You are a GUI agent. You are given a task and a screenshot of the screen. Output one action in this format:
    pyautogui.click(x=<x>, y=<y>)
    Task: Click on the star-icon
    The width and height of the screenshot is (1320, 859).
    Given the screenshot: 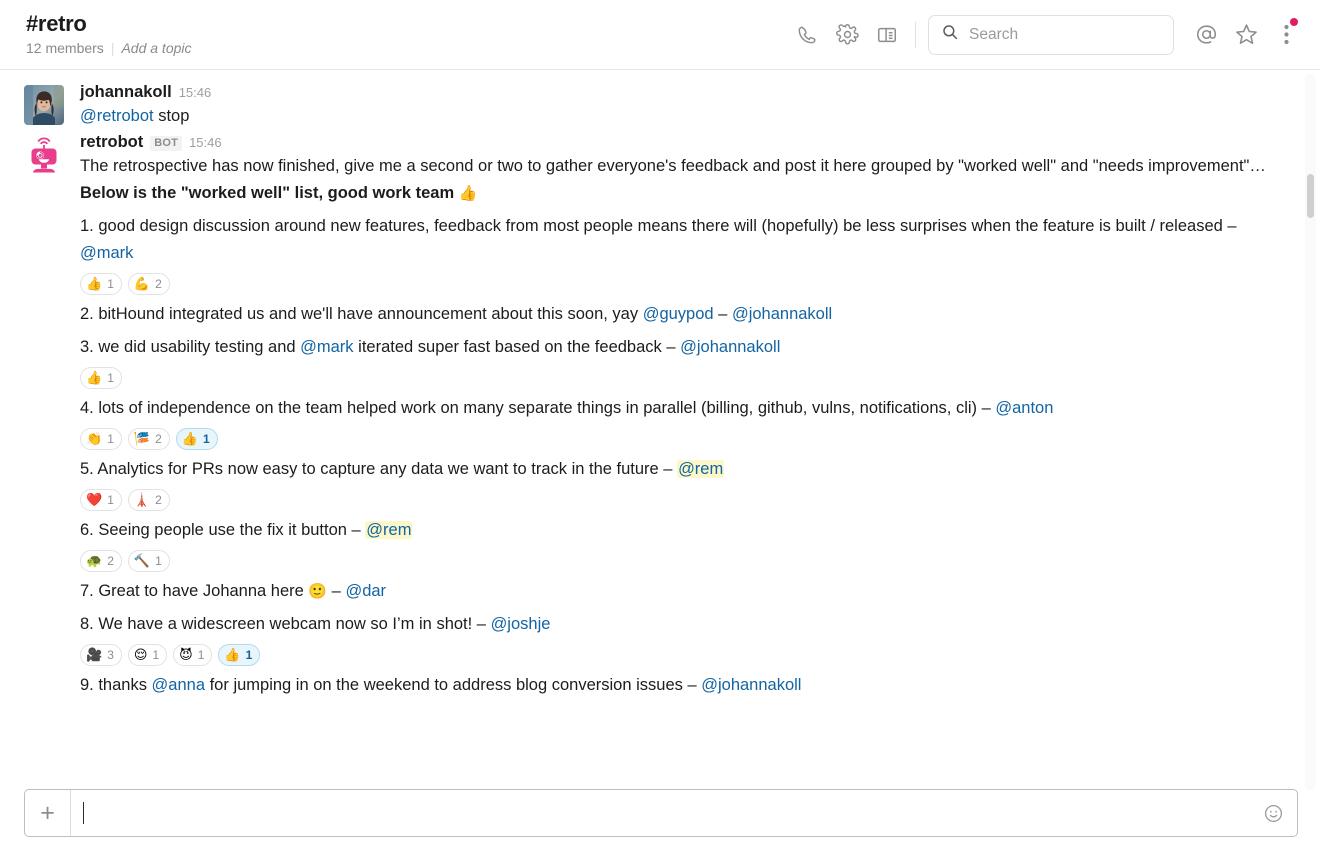 What is the action you would take?
    pyautogui.click(x=1246, y=35)
    